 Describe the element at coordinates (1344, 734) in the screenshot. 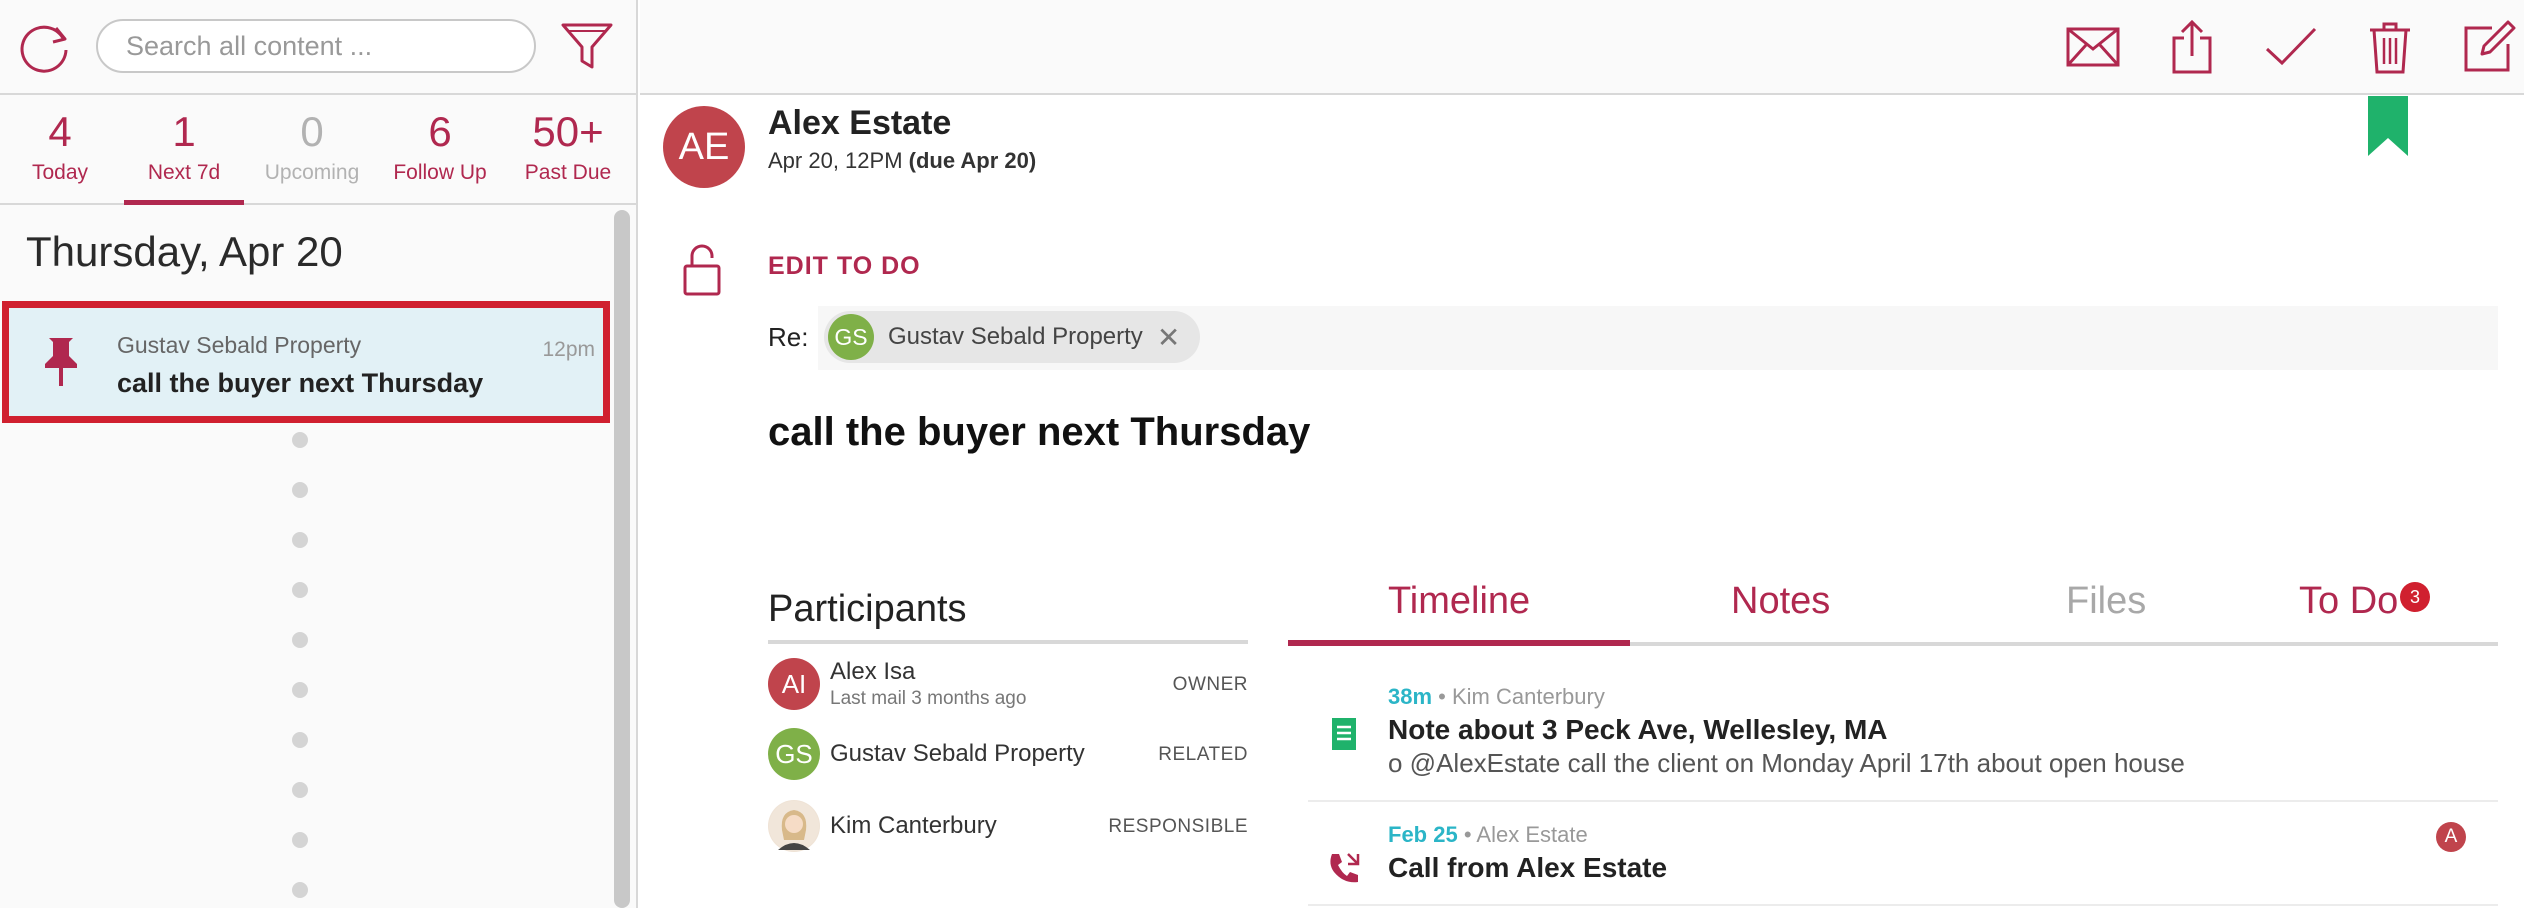

I see `note-icon` at that location.